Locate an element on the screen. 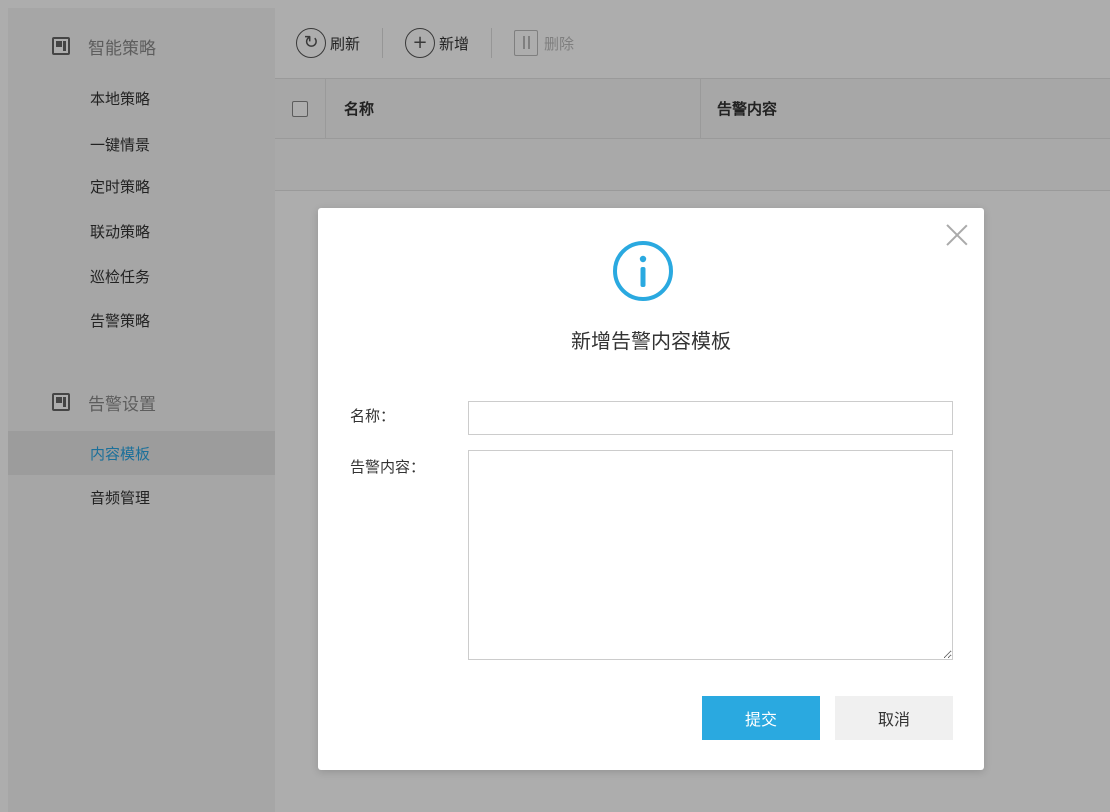 The height and width of the screenshot is (812, 1110). dialog-title: 新增告警内容模板 is located at coordinates (651, 341).